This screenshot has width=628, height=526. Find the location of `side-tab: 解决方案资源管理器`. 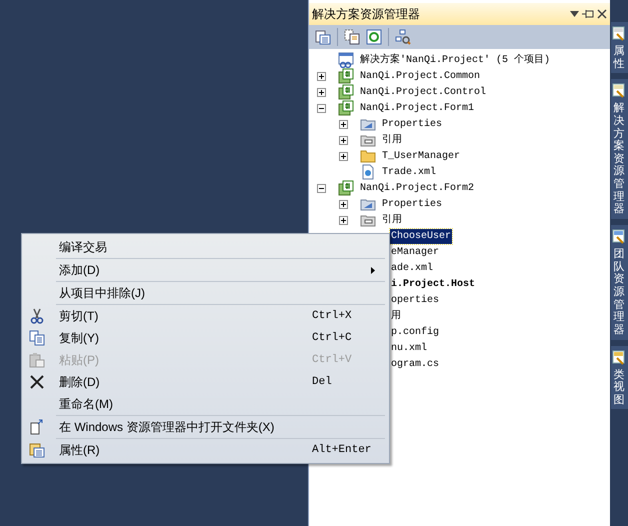

side-tab: 解决方案资源管理器 is located at coordinates (619, 149).